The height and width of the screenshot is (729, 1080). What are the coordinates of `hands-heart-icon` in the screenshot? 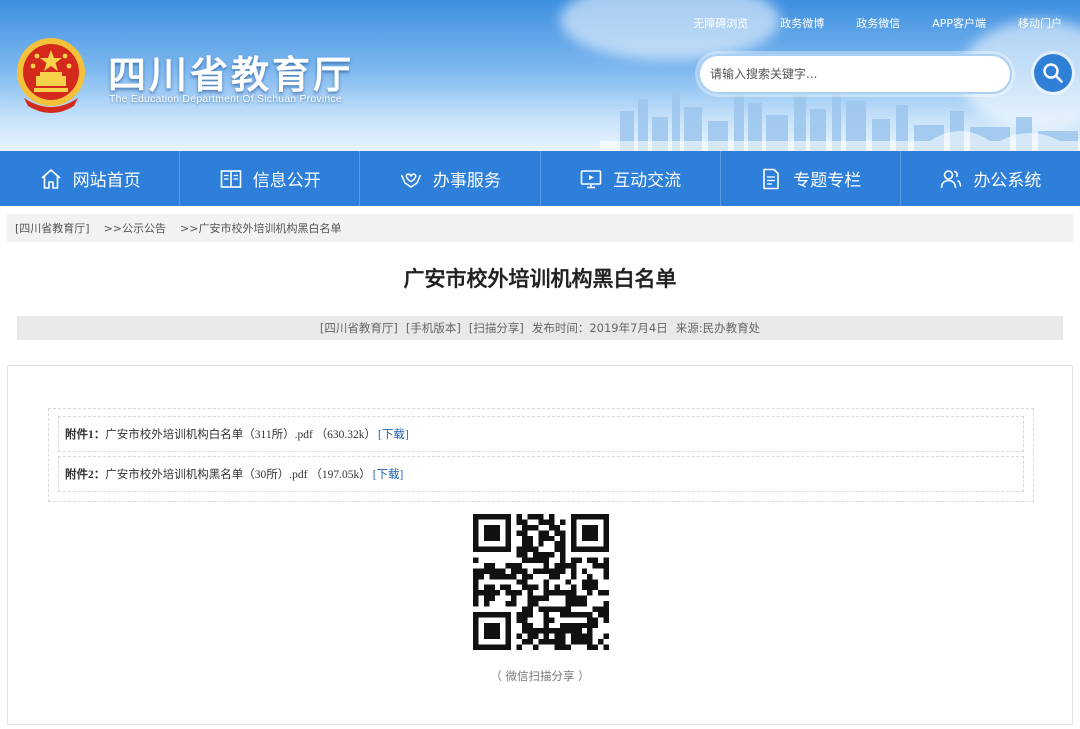 It's located at (411, 180).